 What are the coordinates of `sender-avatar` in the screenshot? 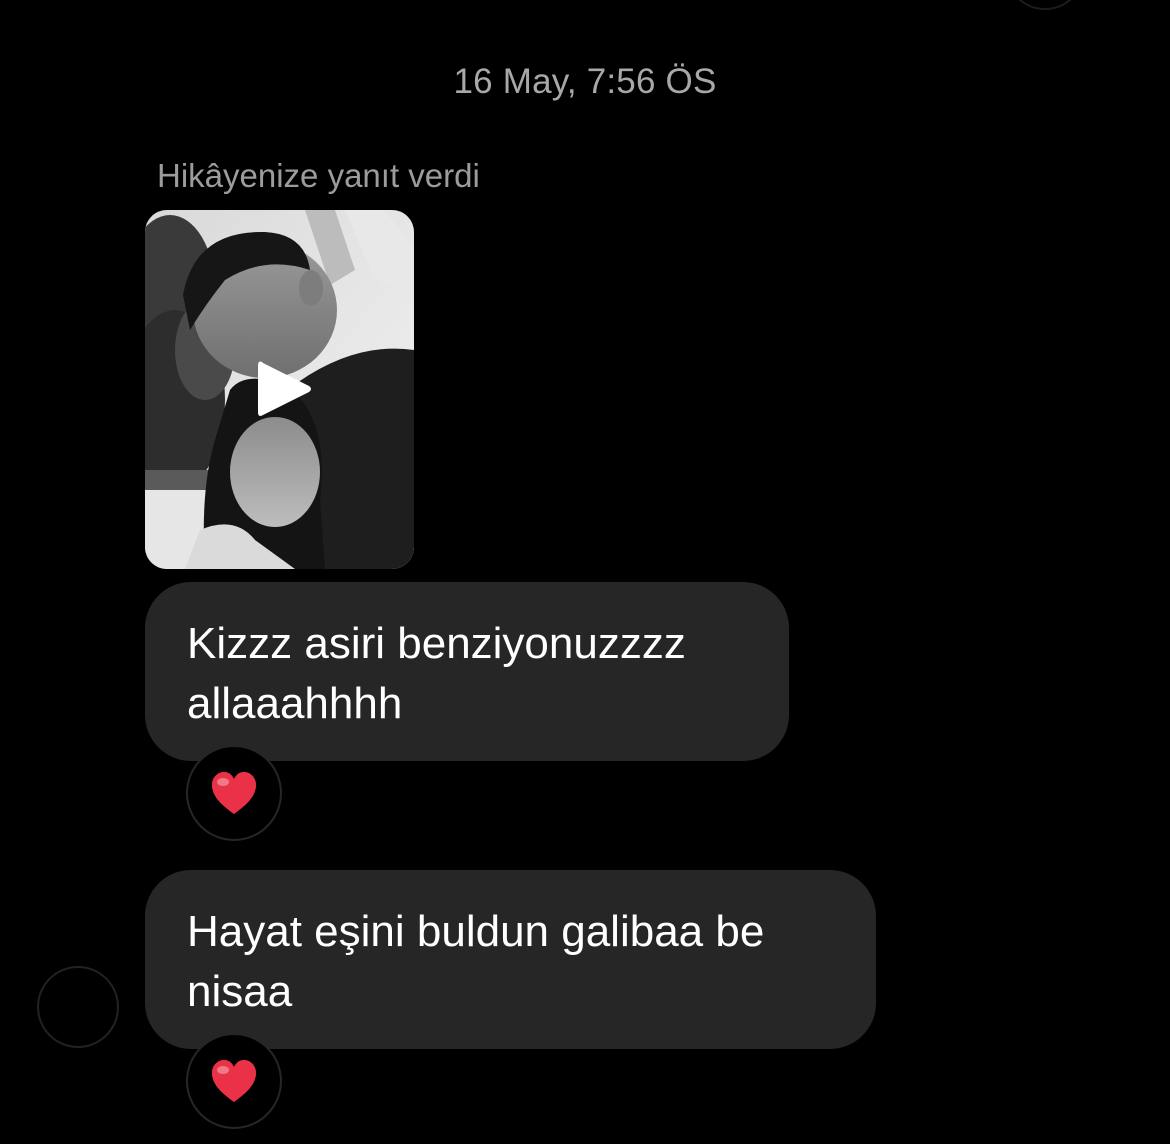 It's located at (78, 1007).